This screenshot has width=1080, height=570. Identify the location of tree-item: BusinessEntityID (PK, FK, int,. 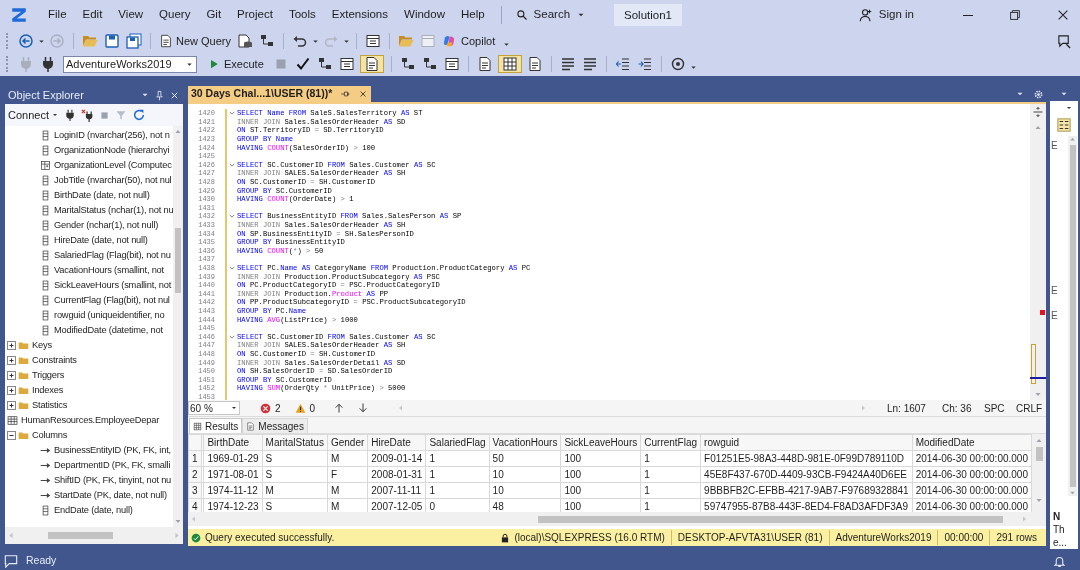
(112, 450).